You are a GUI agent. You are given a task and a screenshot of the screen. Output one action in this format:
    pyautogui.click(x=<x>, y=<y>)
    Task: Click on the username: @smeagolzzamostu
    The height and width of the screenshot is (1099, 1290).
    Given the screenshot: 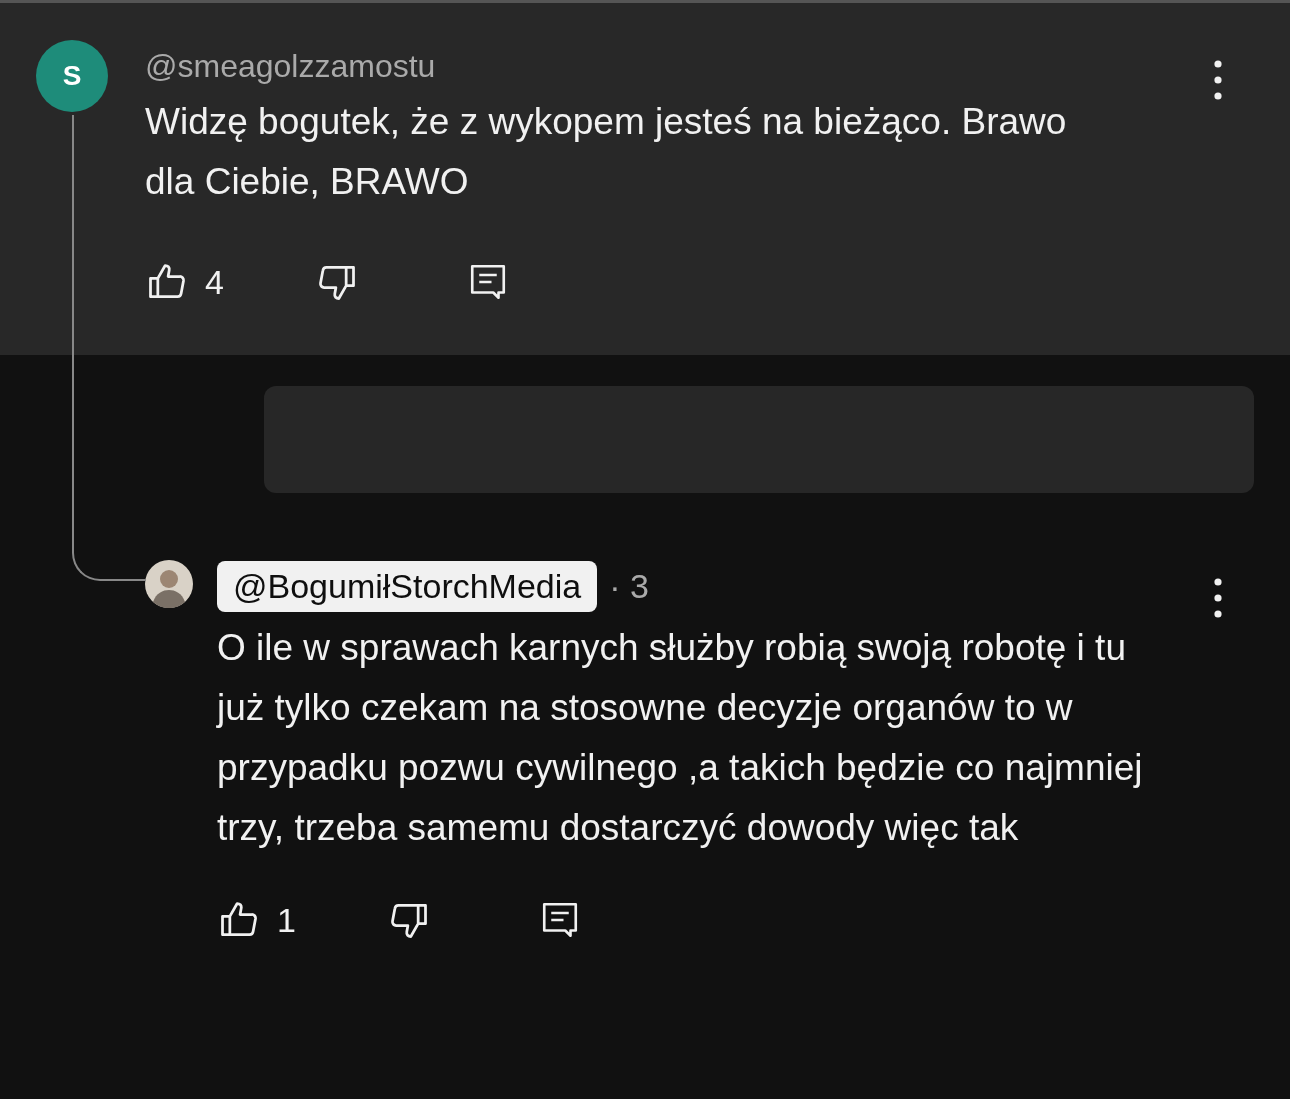 What is the action you would take?
    pyautogui.click(x=290, y=66)
    